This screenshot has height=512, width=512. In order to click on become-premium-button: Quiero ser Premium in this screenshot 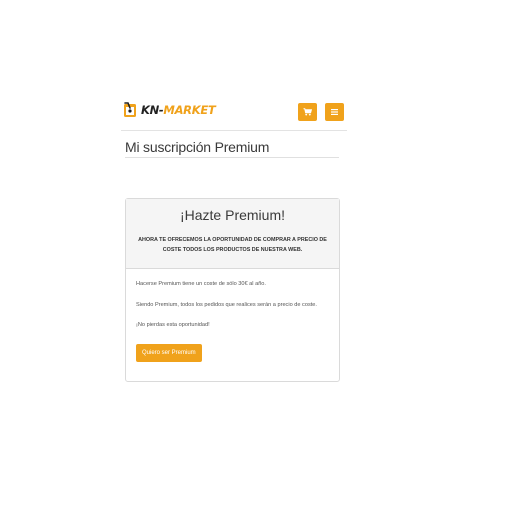, I will do `click(169, 352)`.